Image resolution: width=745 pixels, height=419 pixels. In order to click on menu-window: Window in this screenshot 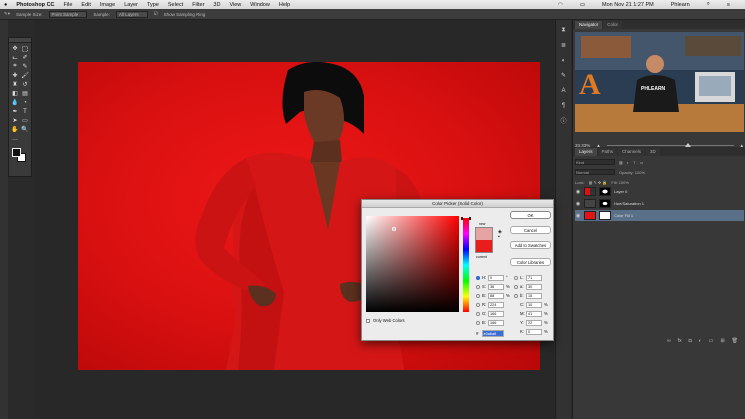, I will do `click(260, 5)`.